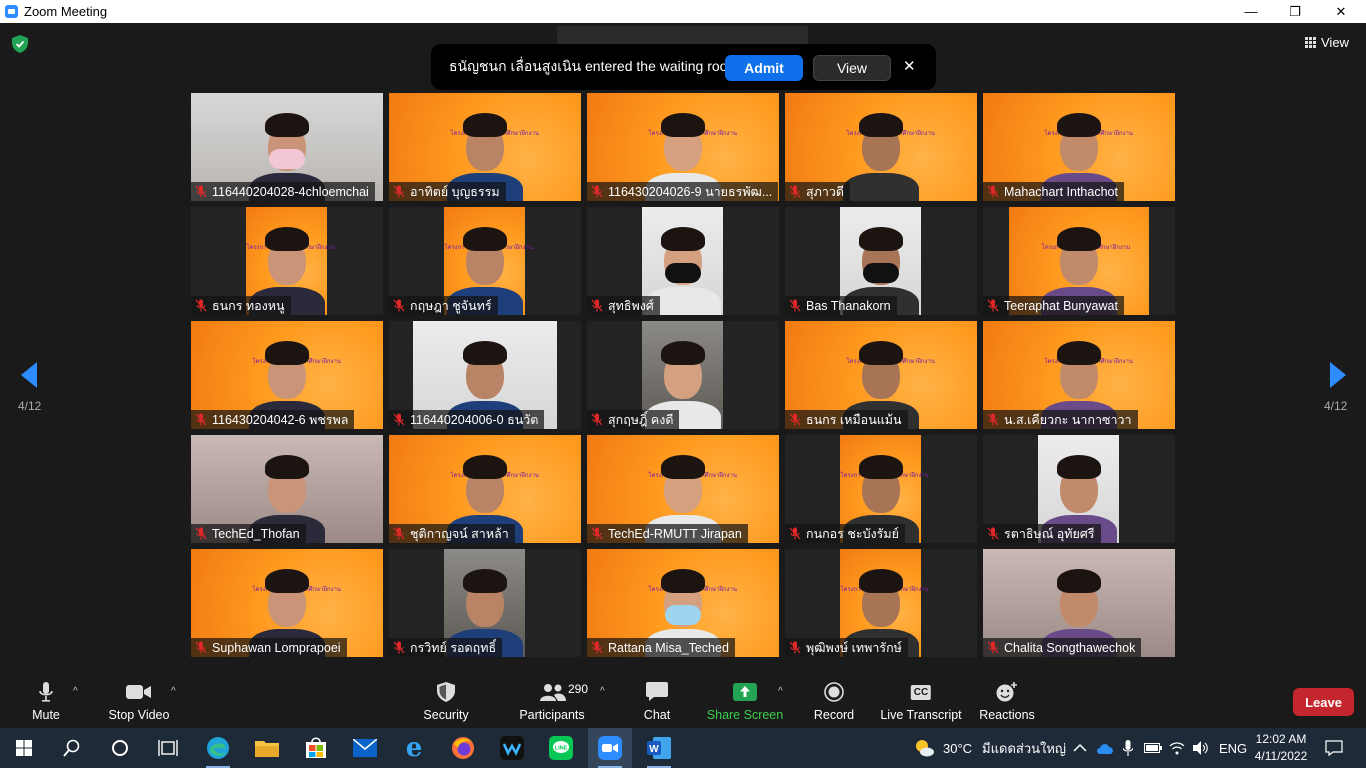 This screenshot has height=768, width=1366. What do you see at coordinates (1053, 191) in the screenshot?
I see `participant-name-bar: Mahachart Inthachot` at bounding box center [1053, 191].